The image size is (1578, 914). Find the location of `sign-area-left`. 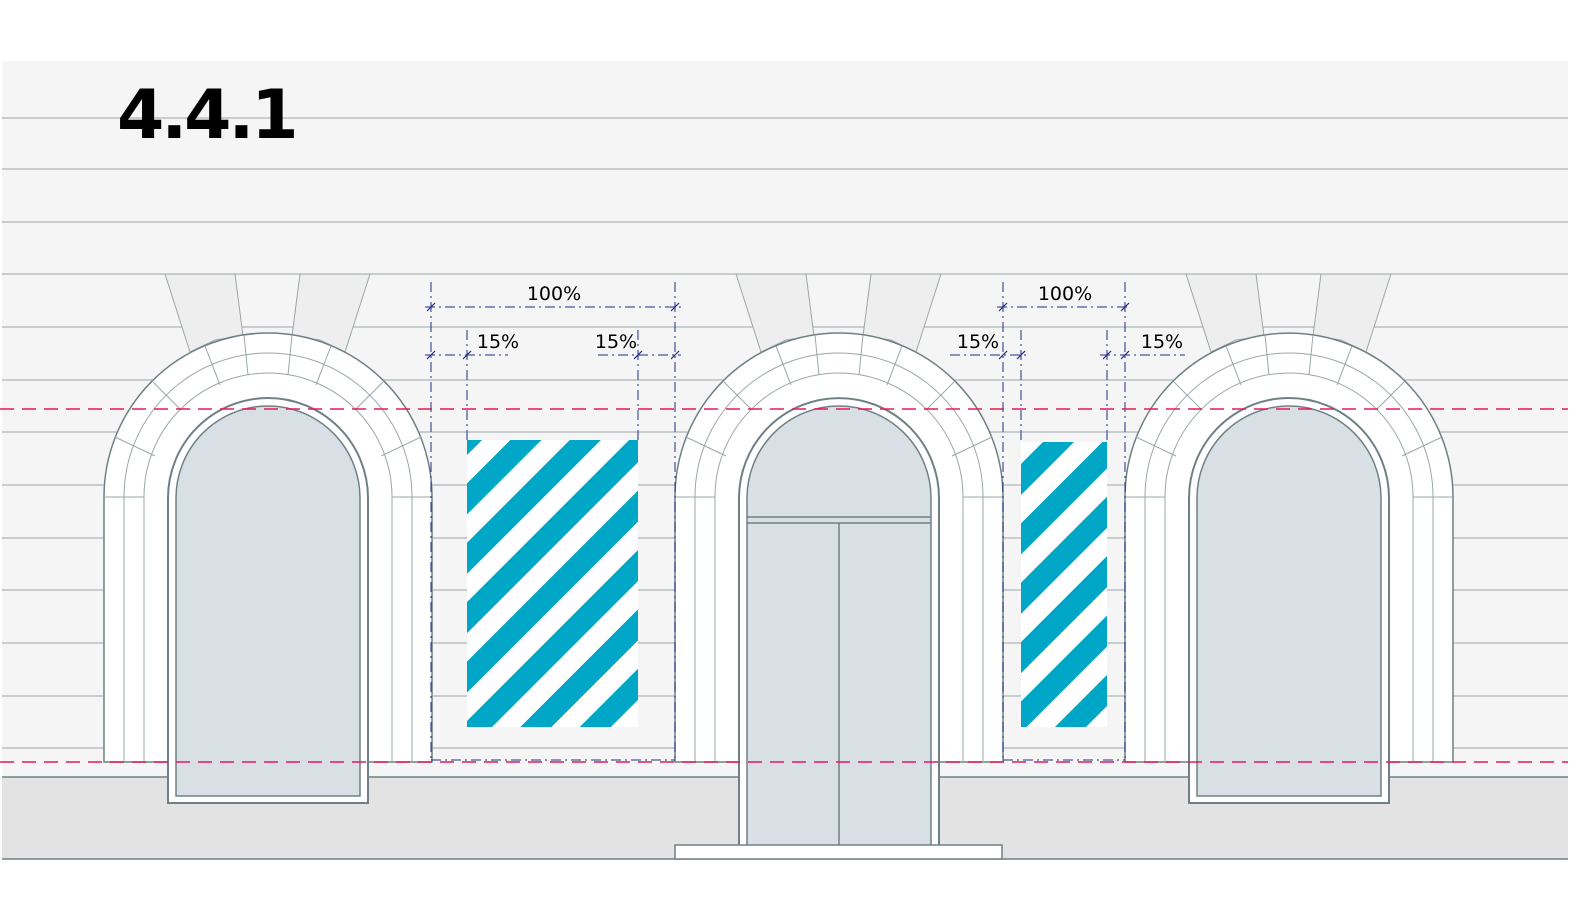

sign-area-left is located at coordinates (552, 583).